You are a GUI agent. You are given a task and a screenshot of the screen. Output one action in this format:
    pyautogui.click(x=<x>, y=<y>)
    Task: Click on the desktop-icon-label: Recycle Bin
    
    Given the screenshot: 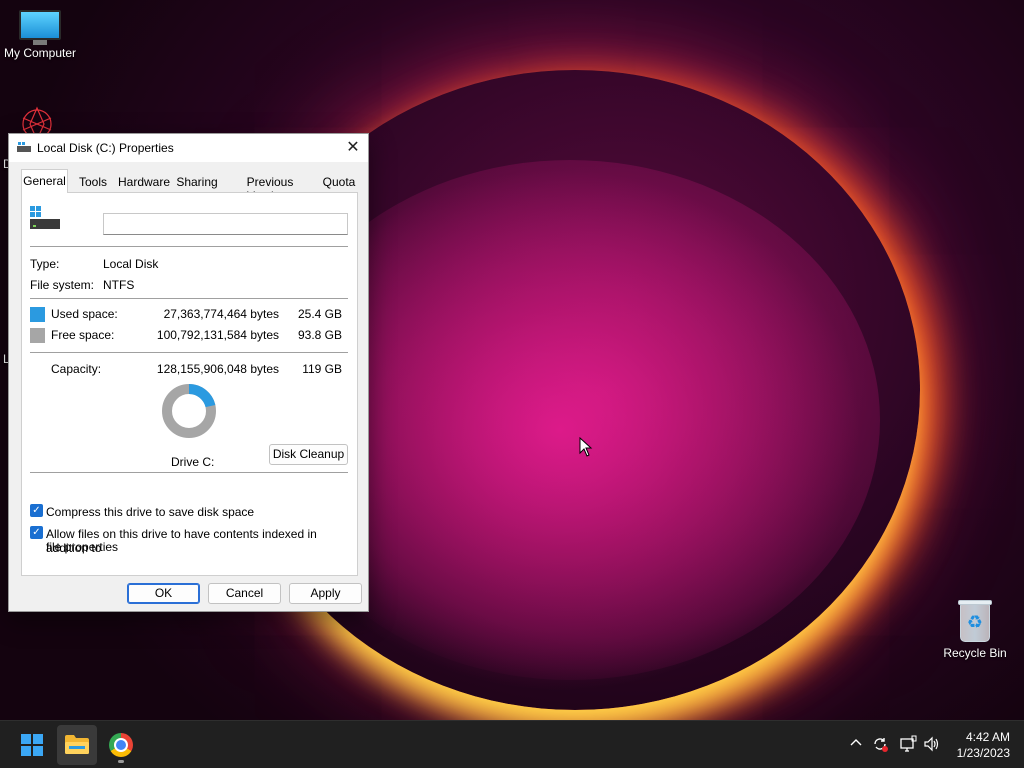 What is the action you would take?
    pyautogui.click(x=975, y=653)
    